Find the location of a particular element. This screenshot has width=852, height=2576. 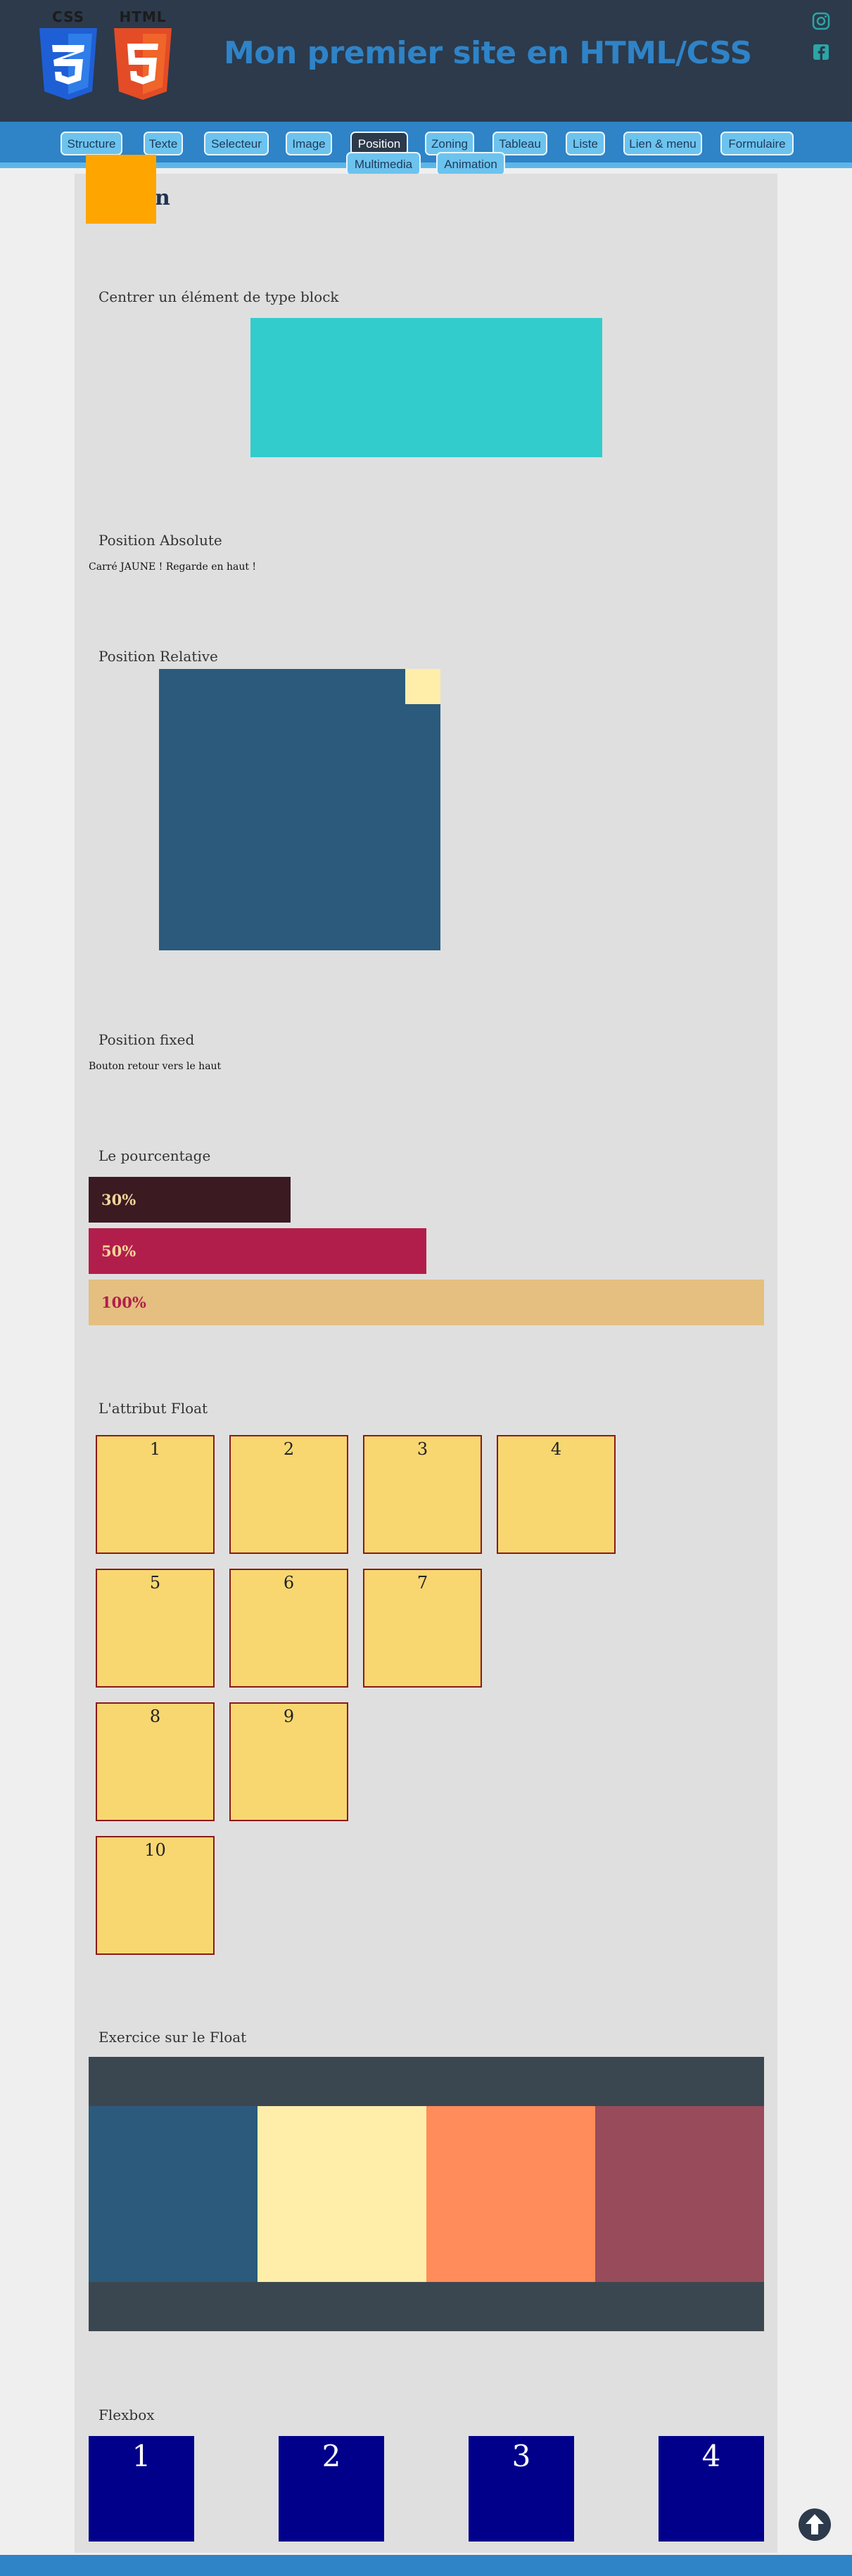

nav-item-texte: Texte is located at coordinates (163, 143).